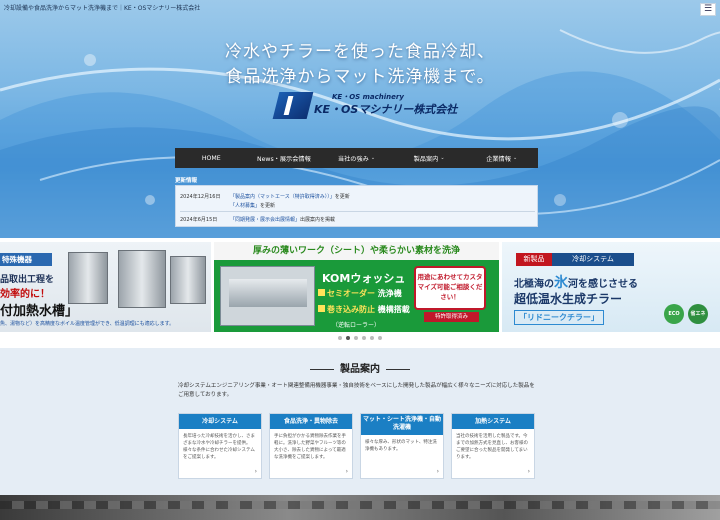 The width and height of the screenshot is (720, 520). What do you see at coordinates (360, 52) in the screenshot?
I see `hero-headline-1: 冷水やチラーを使った食品冷却、` at bounding box center [360, 52].